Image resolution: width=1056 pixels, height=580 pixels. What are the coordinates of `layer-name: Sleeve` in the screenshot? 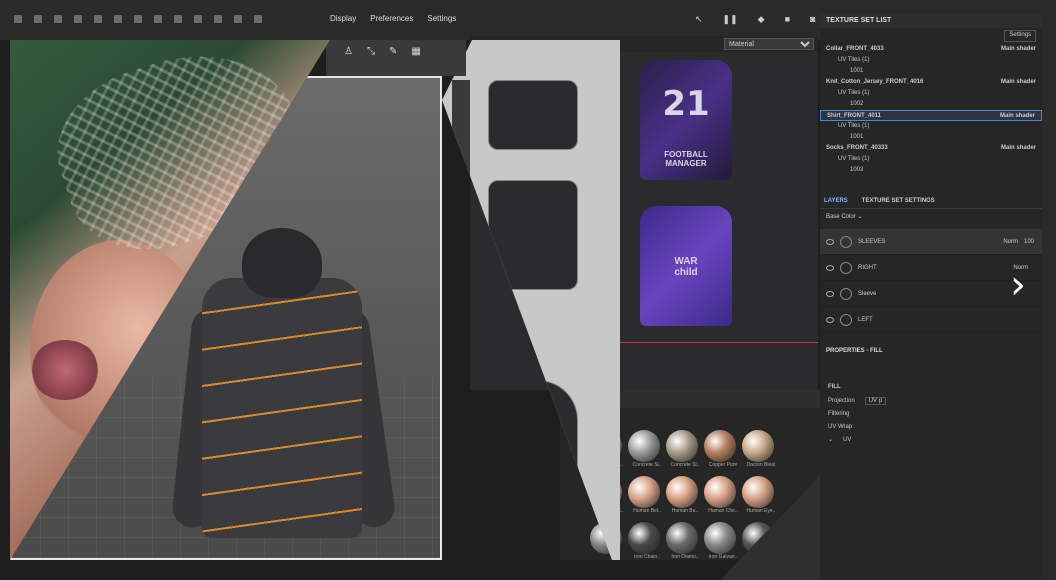 It's located at (867, 293).